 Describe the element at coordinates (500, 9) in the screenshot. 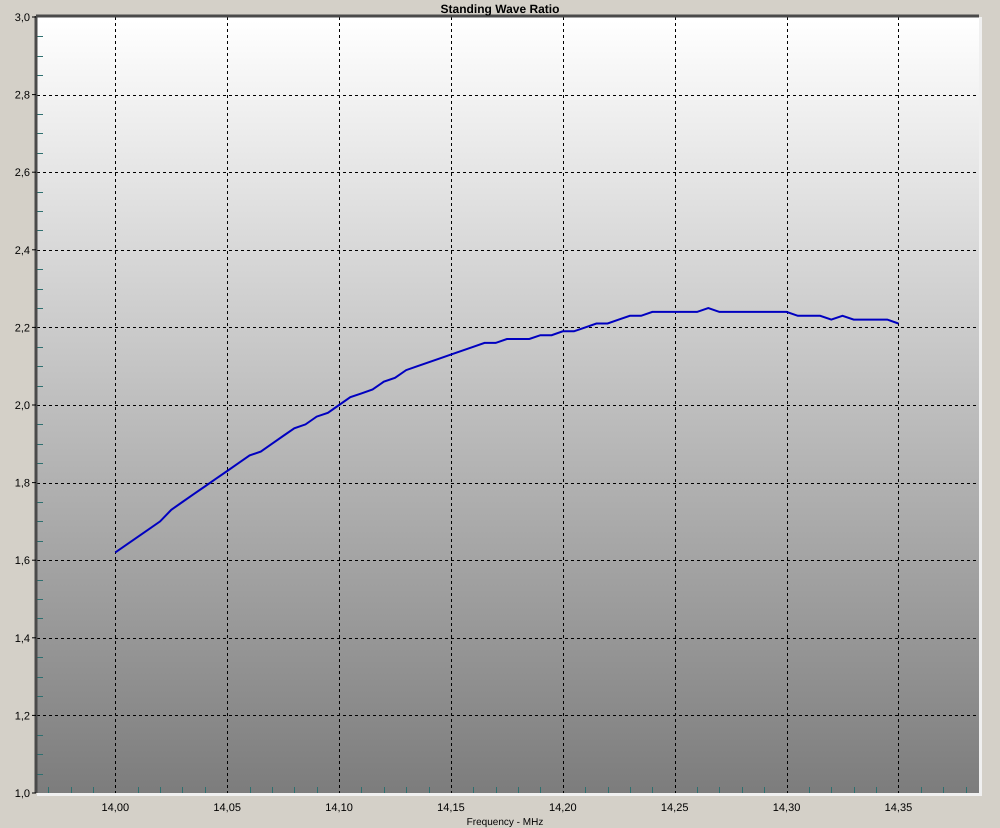

I see `chart-title: Standing Wave Ratio` at that location.